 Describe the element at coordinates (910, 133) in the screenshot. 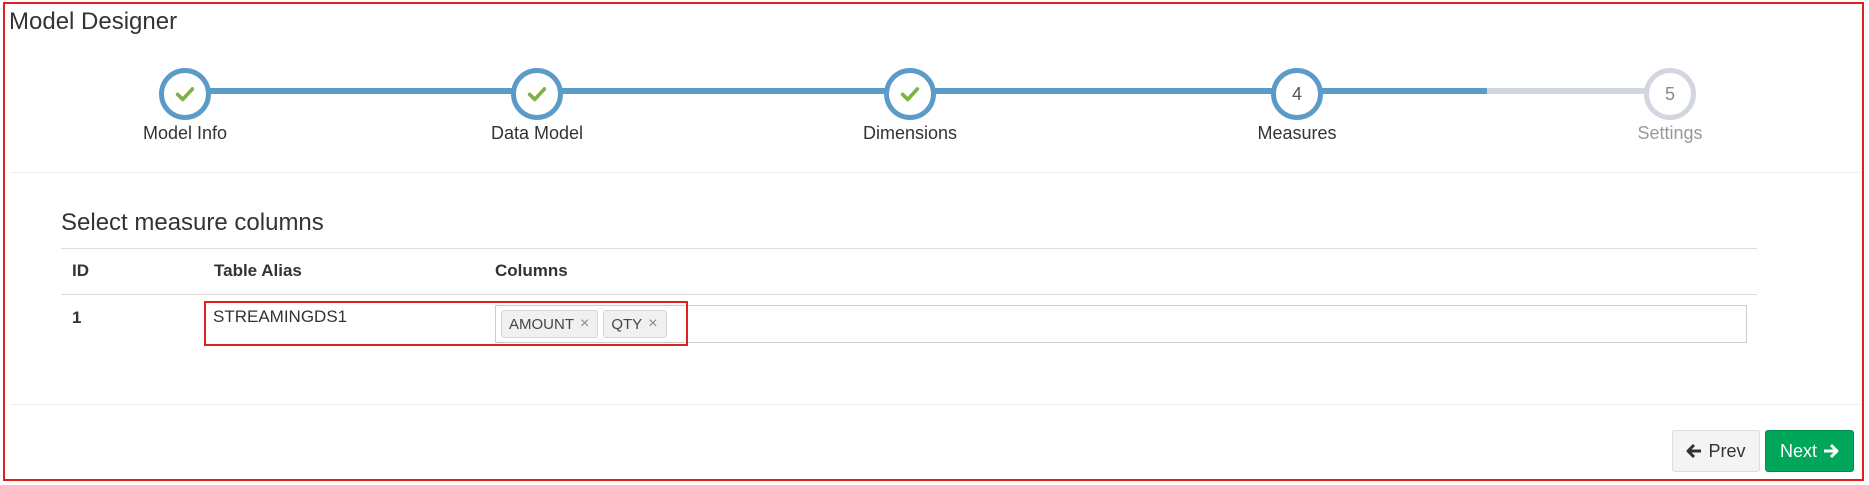

I see `wizard-step-label: Dimensions` at that location.